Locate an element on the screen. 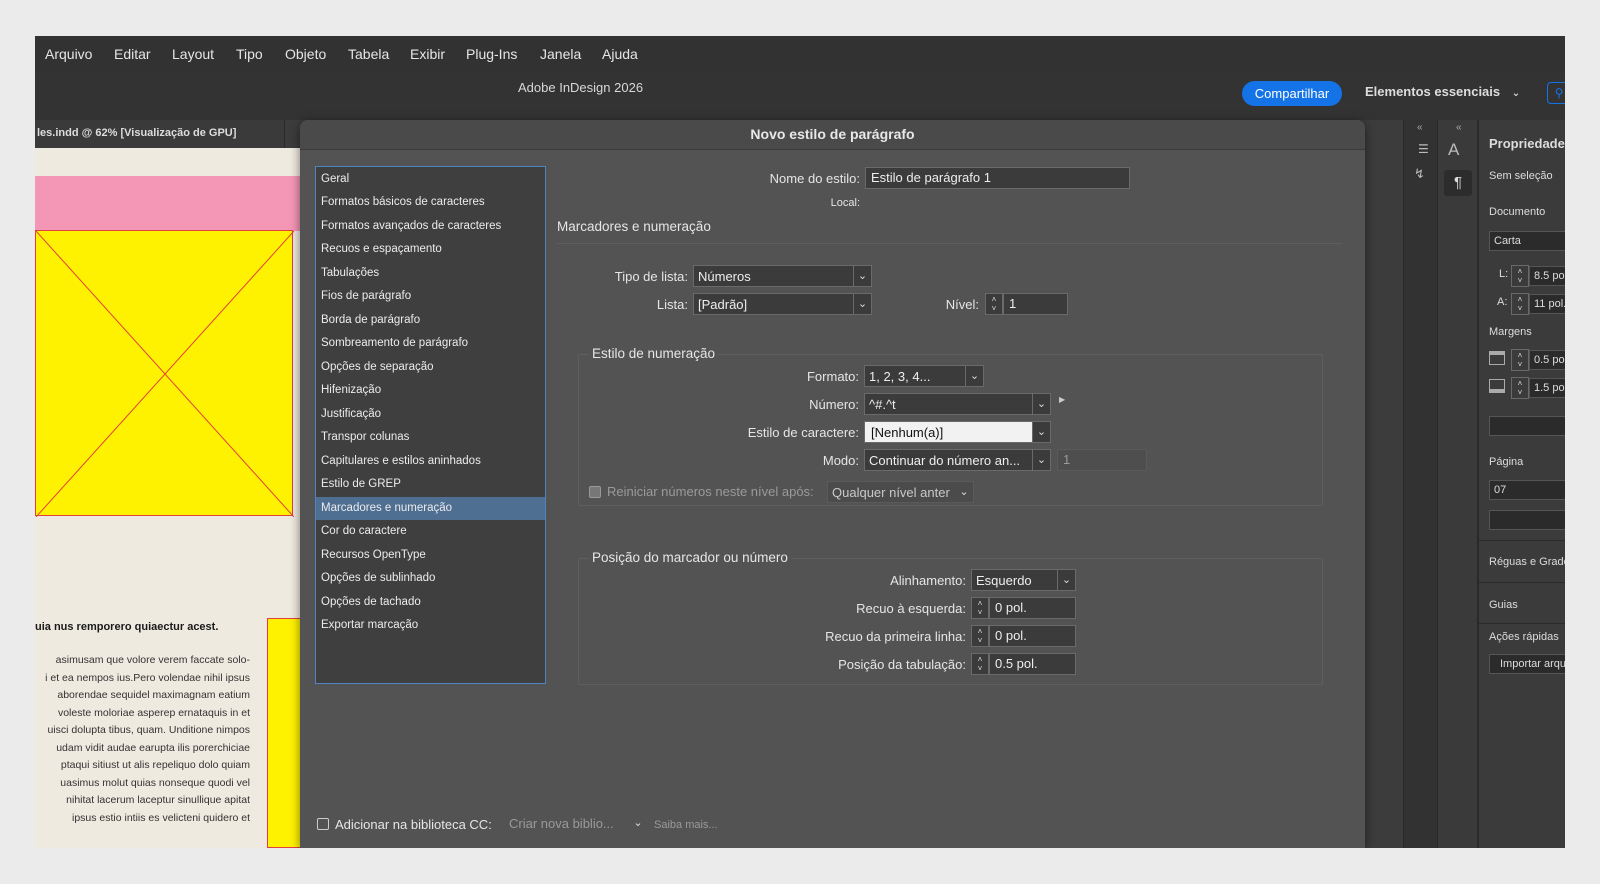 The height and width of the screenshot is (884, 1600). cc-library-label: Adicionar na biblioteca CC: is located at coordinates (413, 824).